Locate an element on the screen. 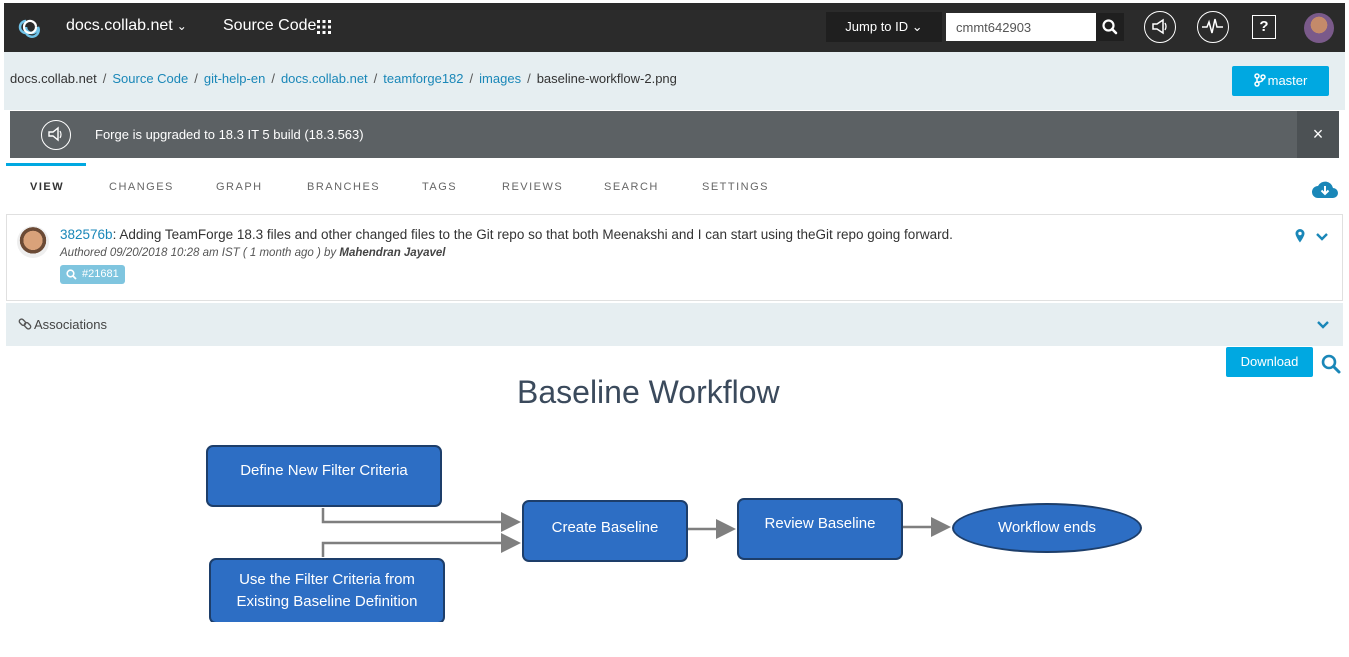  node-define-filter: Define New Filter Criteria is located at coordinates (324, 476).